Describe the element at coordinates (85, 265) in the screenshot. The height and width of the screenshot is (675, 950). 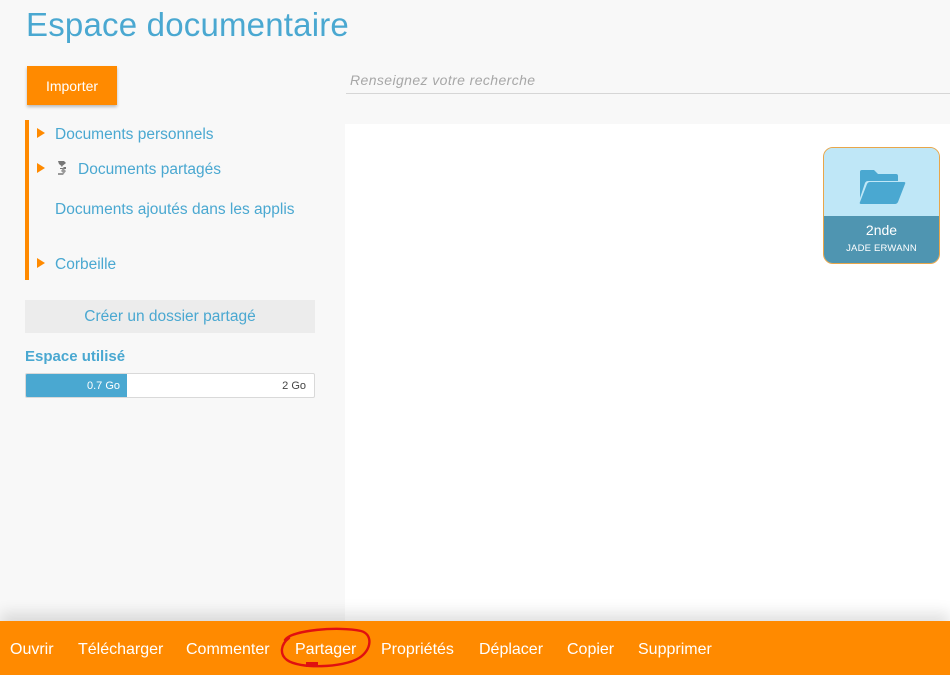
I see `sidebar-item-label: Corbeille` at that location.